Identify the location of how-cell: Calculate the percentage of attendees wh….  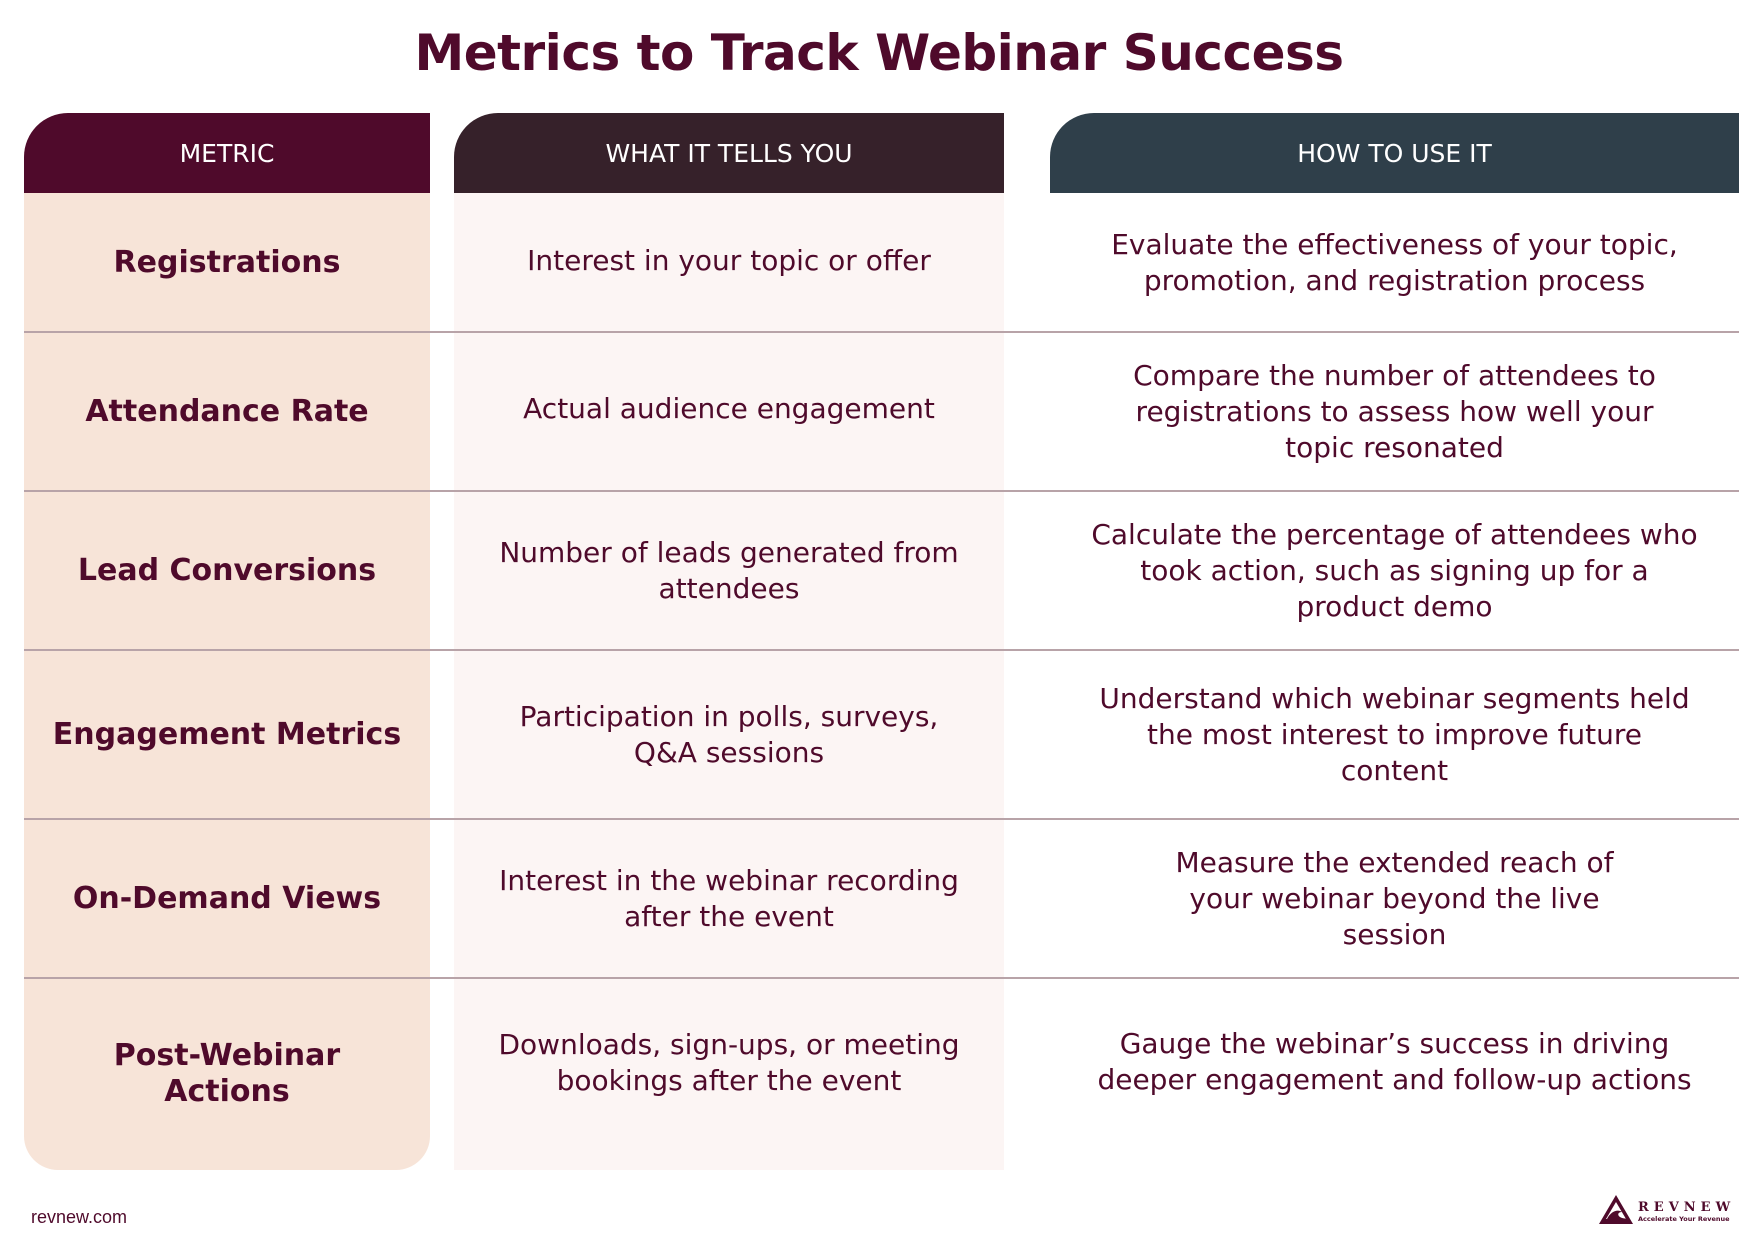
(1394, 570).